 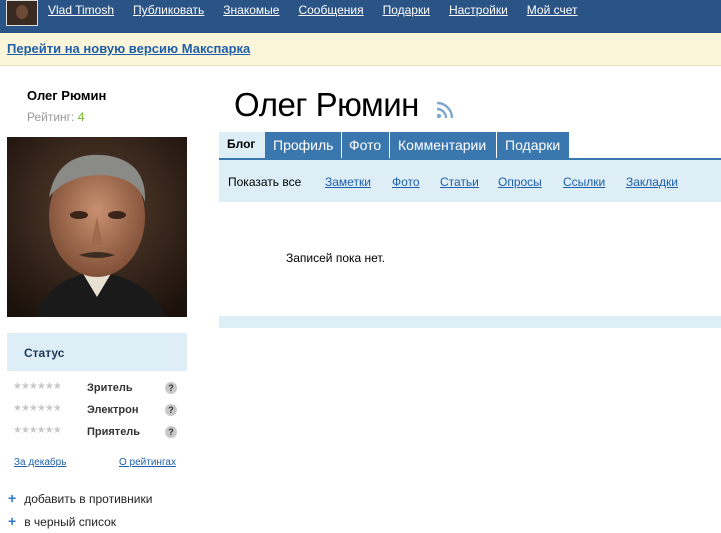 I want to click on nav-settings: Настройки, so click(x=478, y=10).